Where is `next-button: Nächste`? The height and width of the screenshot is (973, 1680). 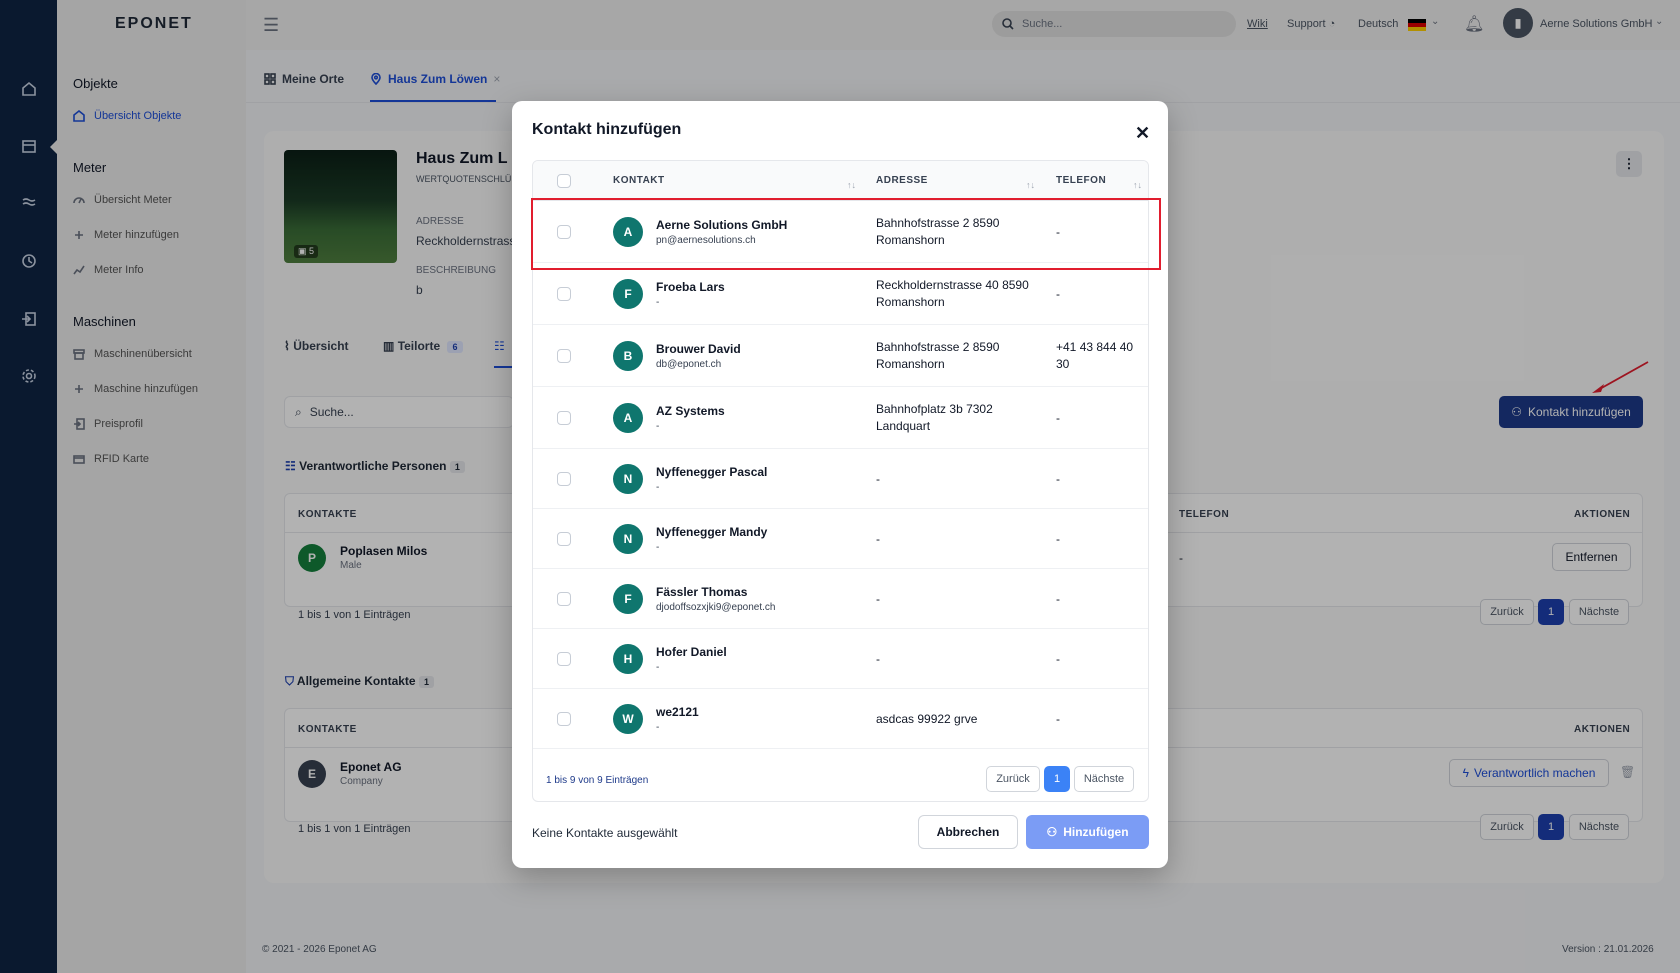 next-button: Nächste is located at coordinates (1104, 779).